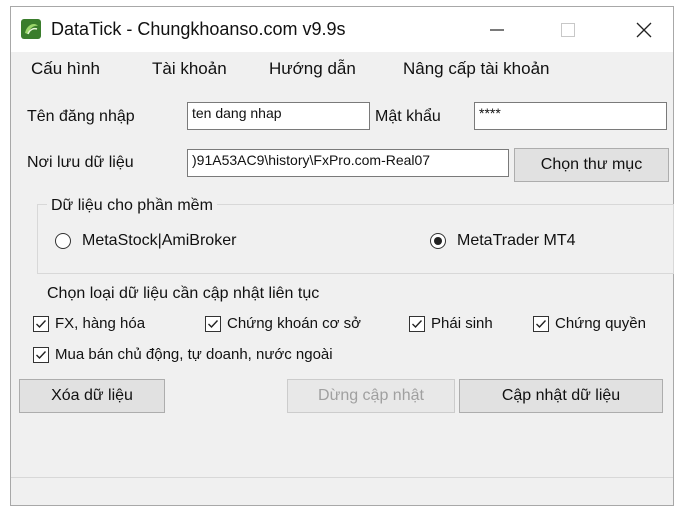 Image resolution: width=684 pixels, height=512 pixels. Describe the element at coordinates (342, 477) in the screenshot. I see `status-divider` at that location.